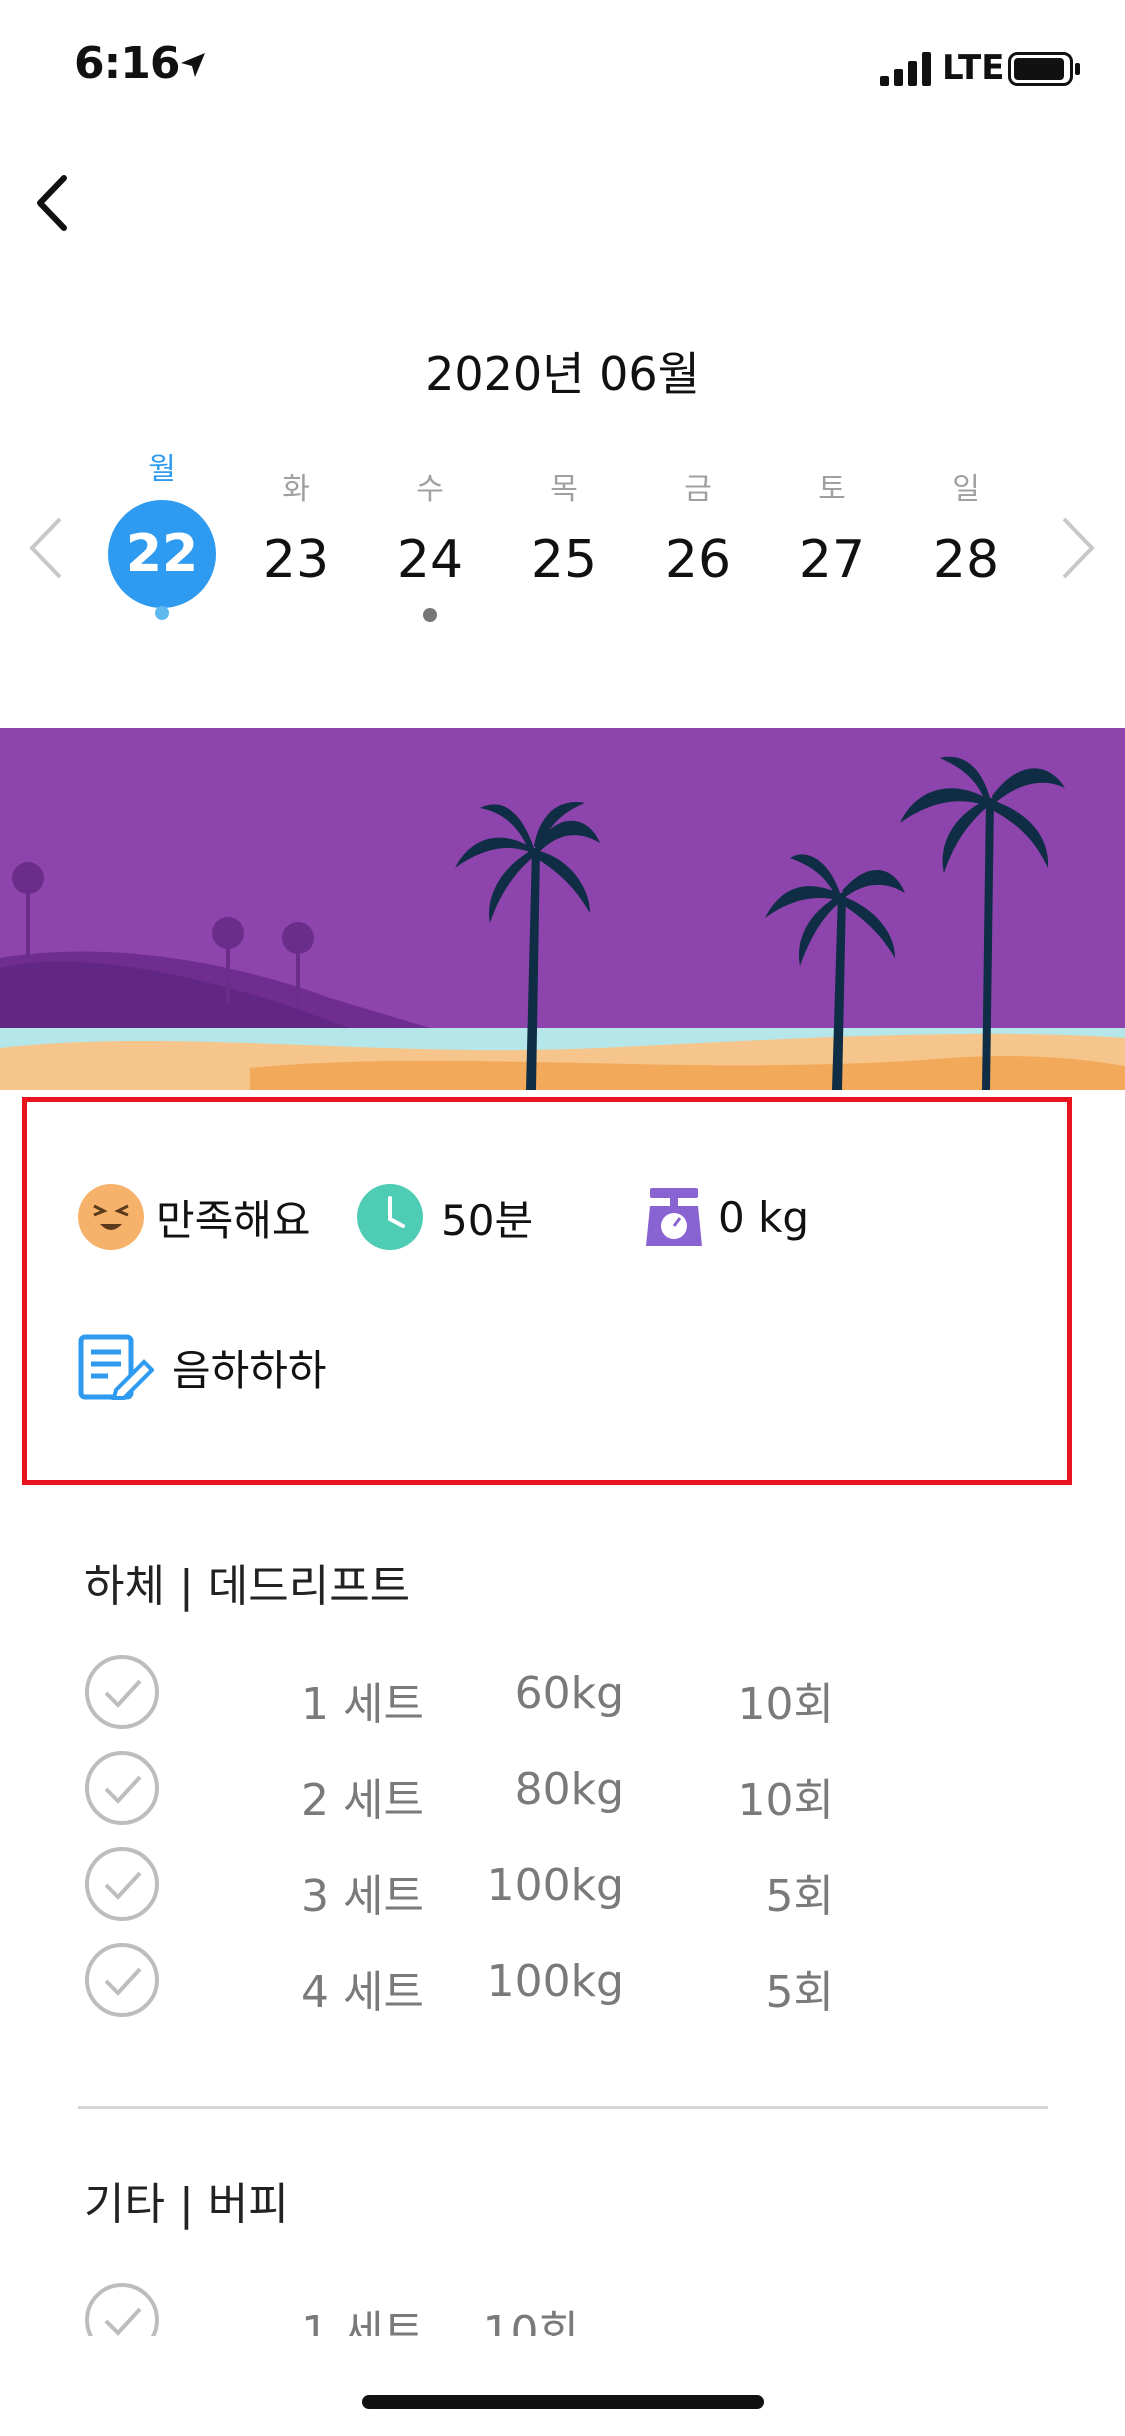 The width and height of the screenshot is (1125, 2436). I want to click on beach-banner-image, so click(562, 909).